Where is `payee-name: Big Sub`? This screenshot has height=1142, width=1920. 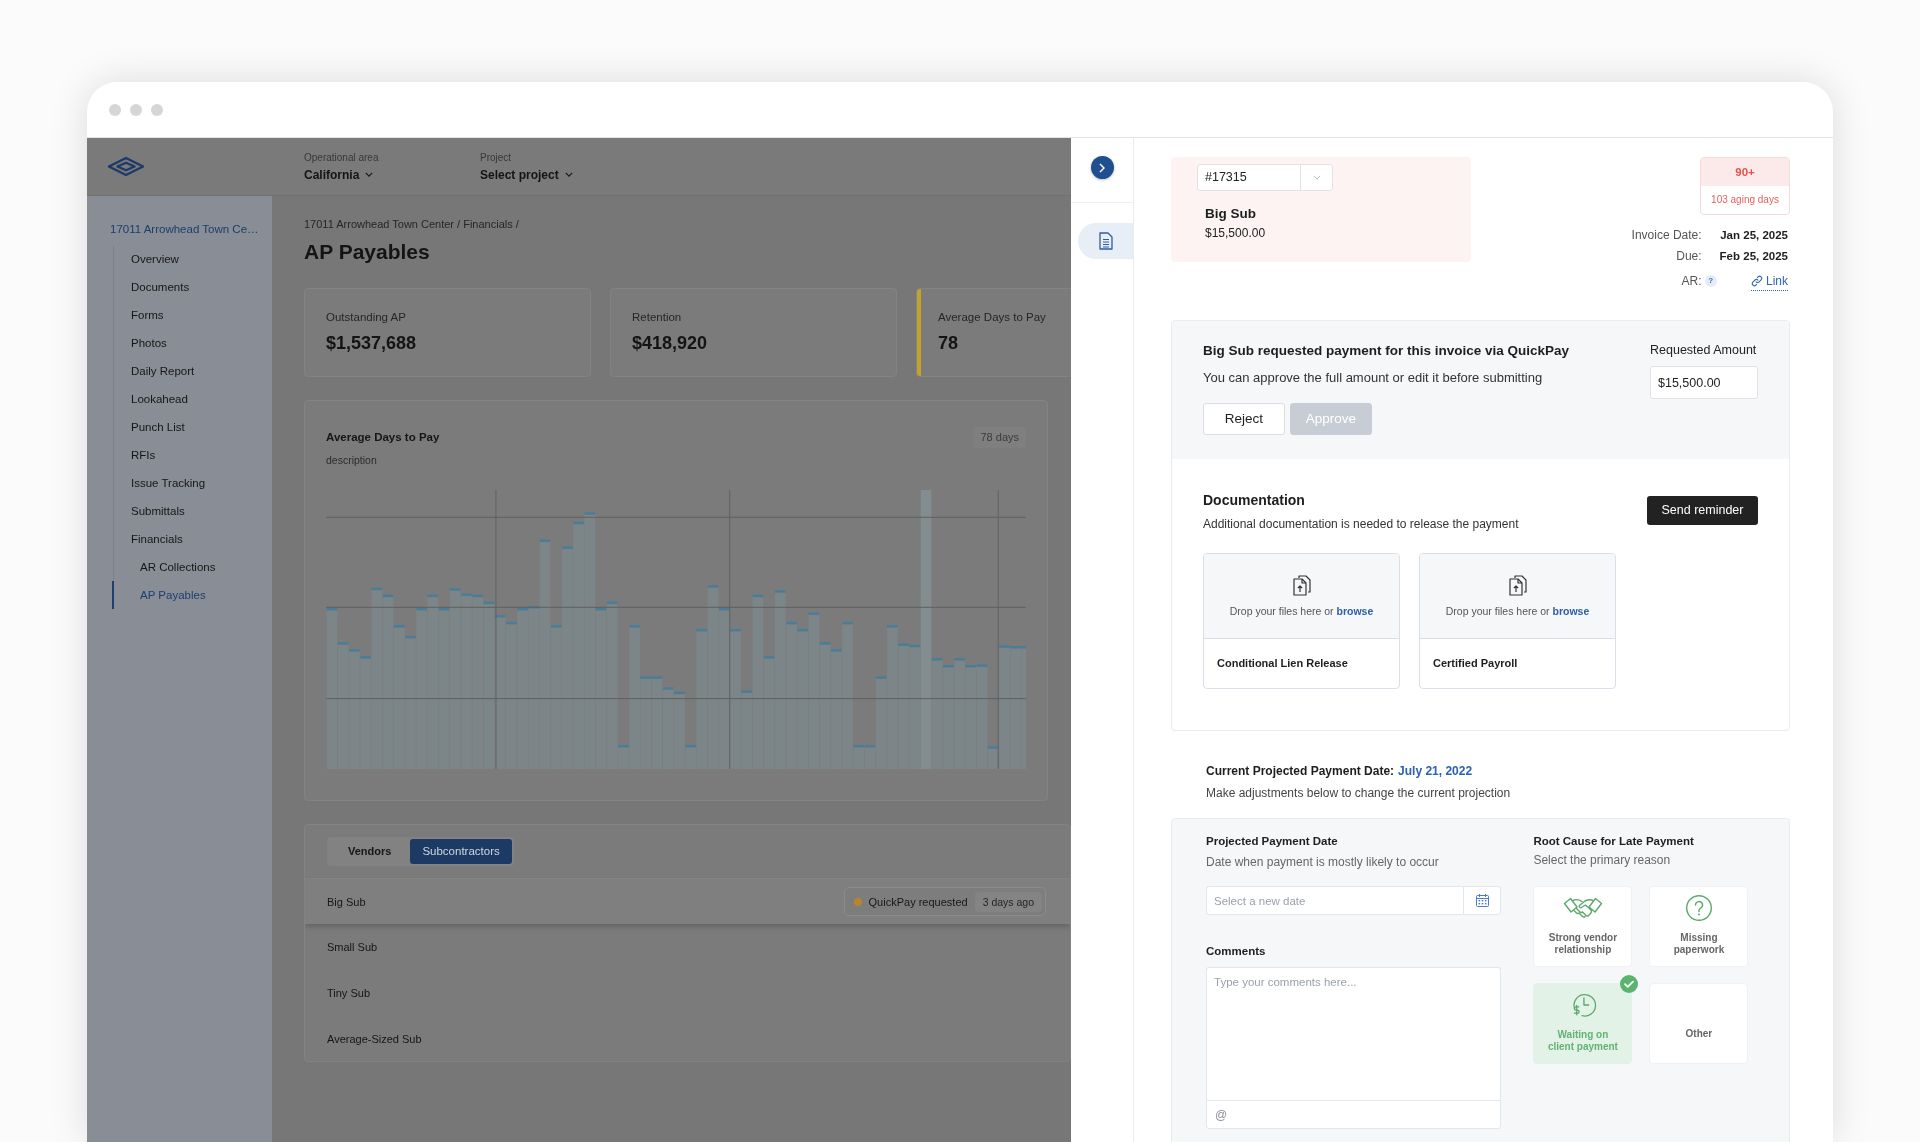
payee-name: Big Sub is located at coordinates (346, 901).